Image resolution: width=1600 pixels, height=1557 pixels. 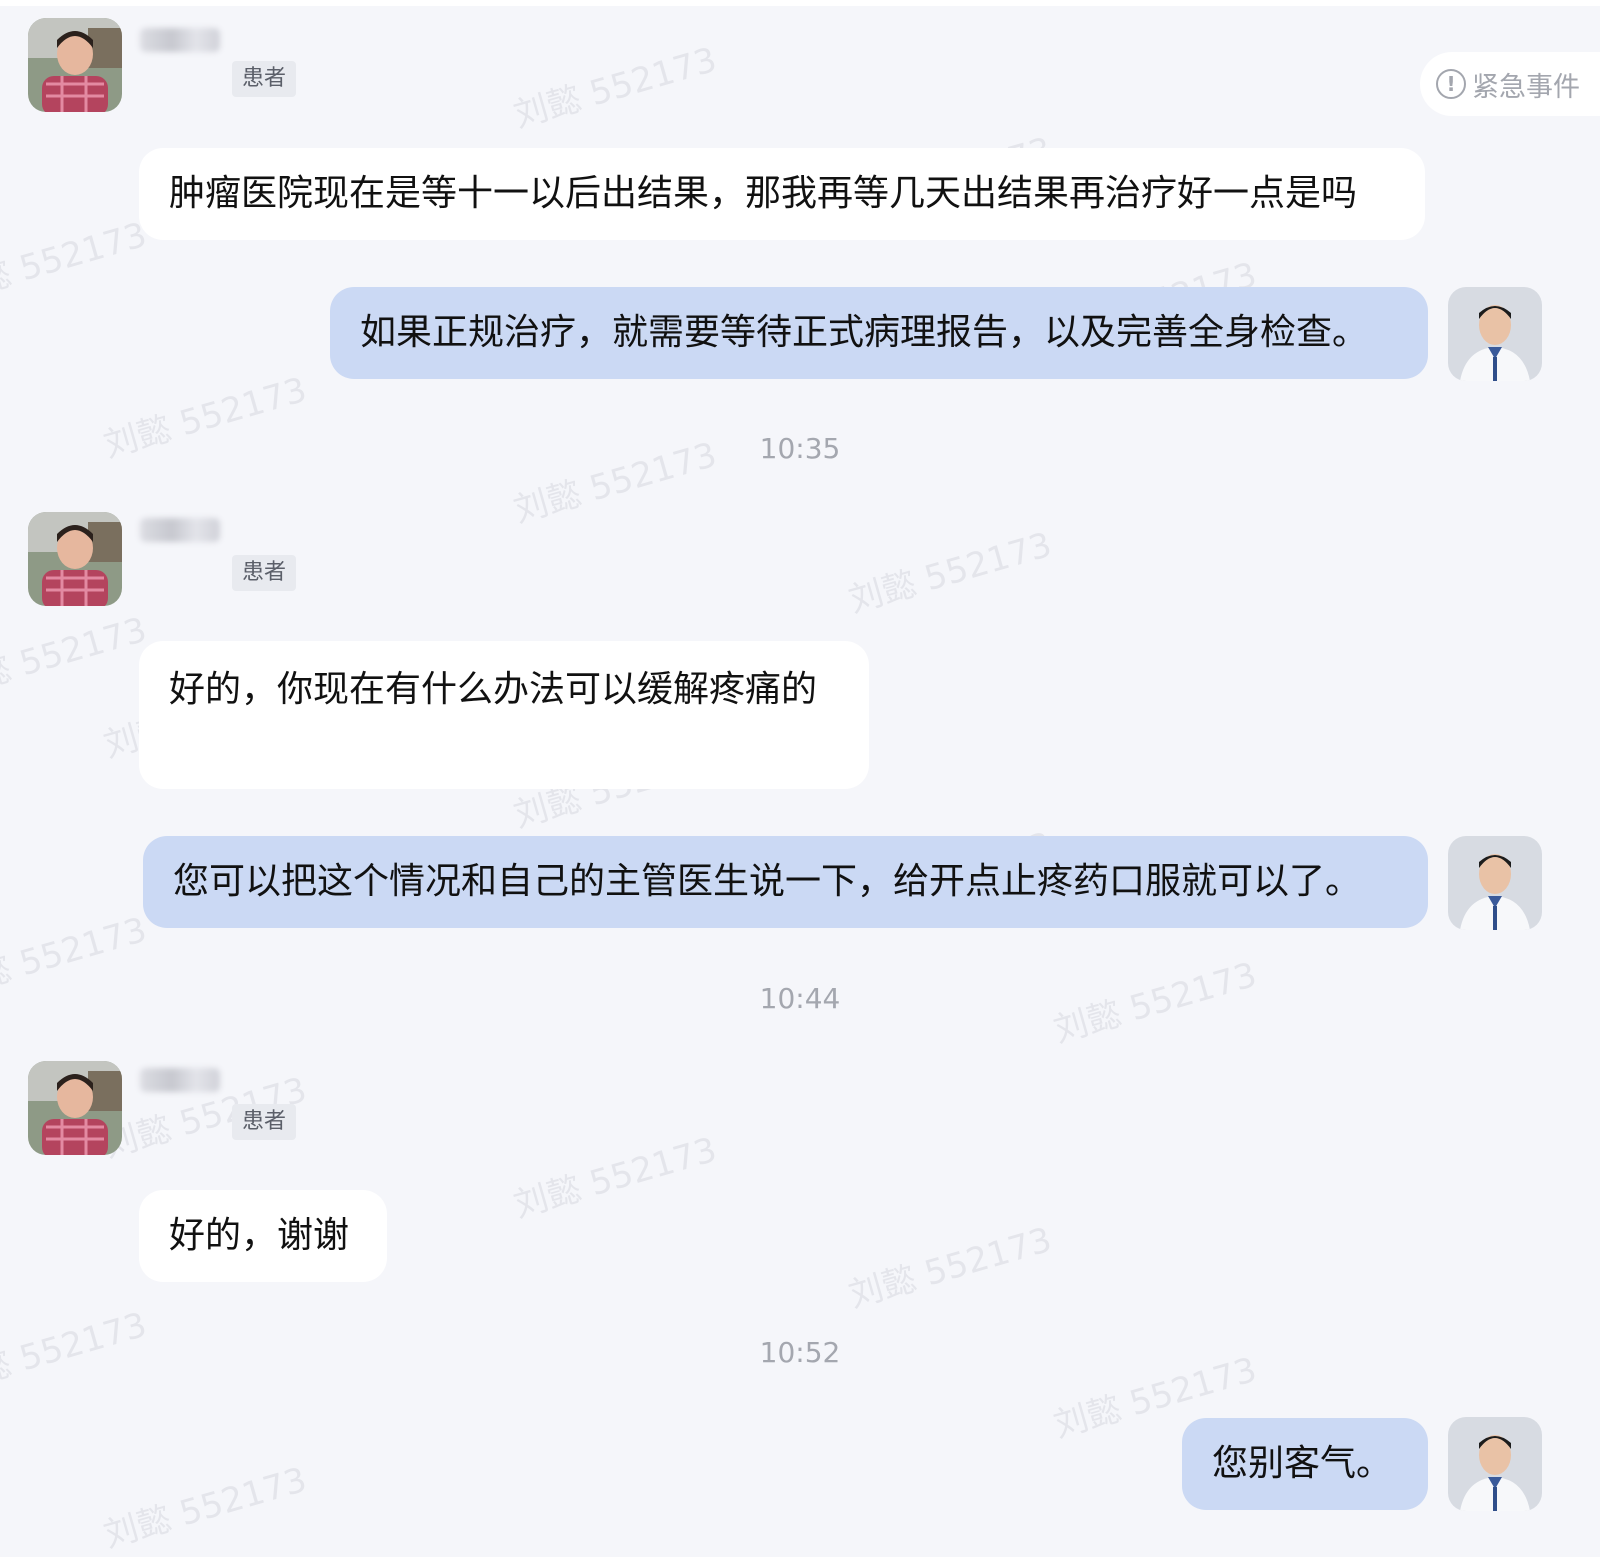 I want to click on exclamation-circle-icon: !, so click(x=1451, y=84).